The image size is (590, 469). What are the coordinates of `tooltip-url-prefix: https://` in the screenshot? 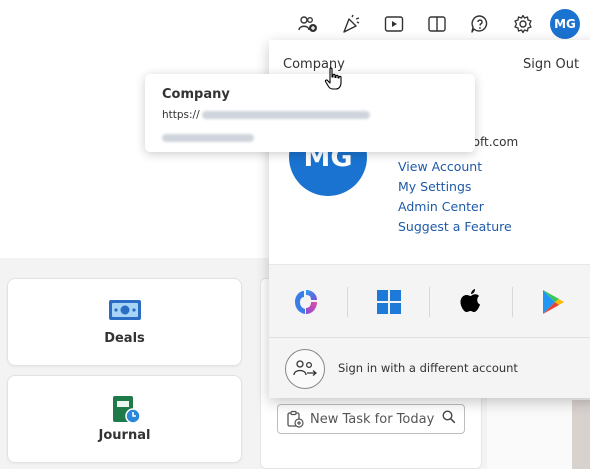 It's located at (181, 115).